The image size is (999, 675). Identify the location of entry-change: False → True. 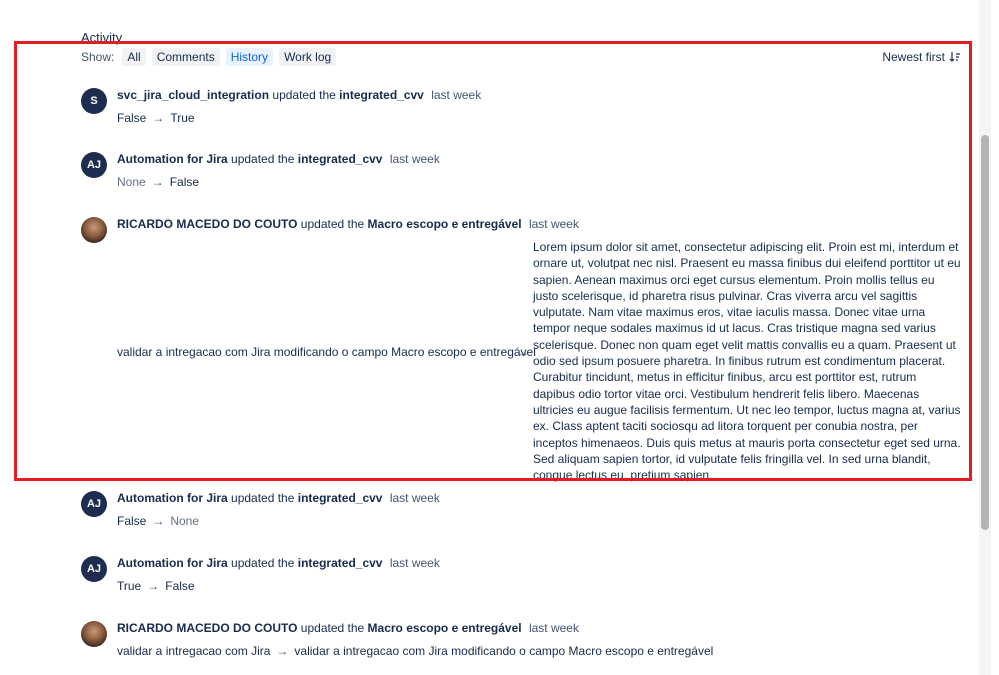
(156, 118).